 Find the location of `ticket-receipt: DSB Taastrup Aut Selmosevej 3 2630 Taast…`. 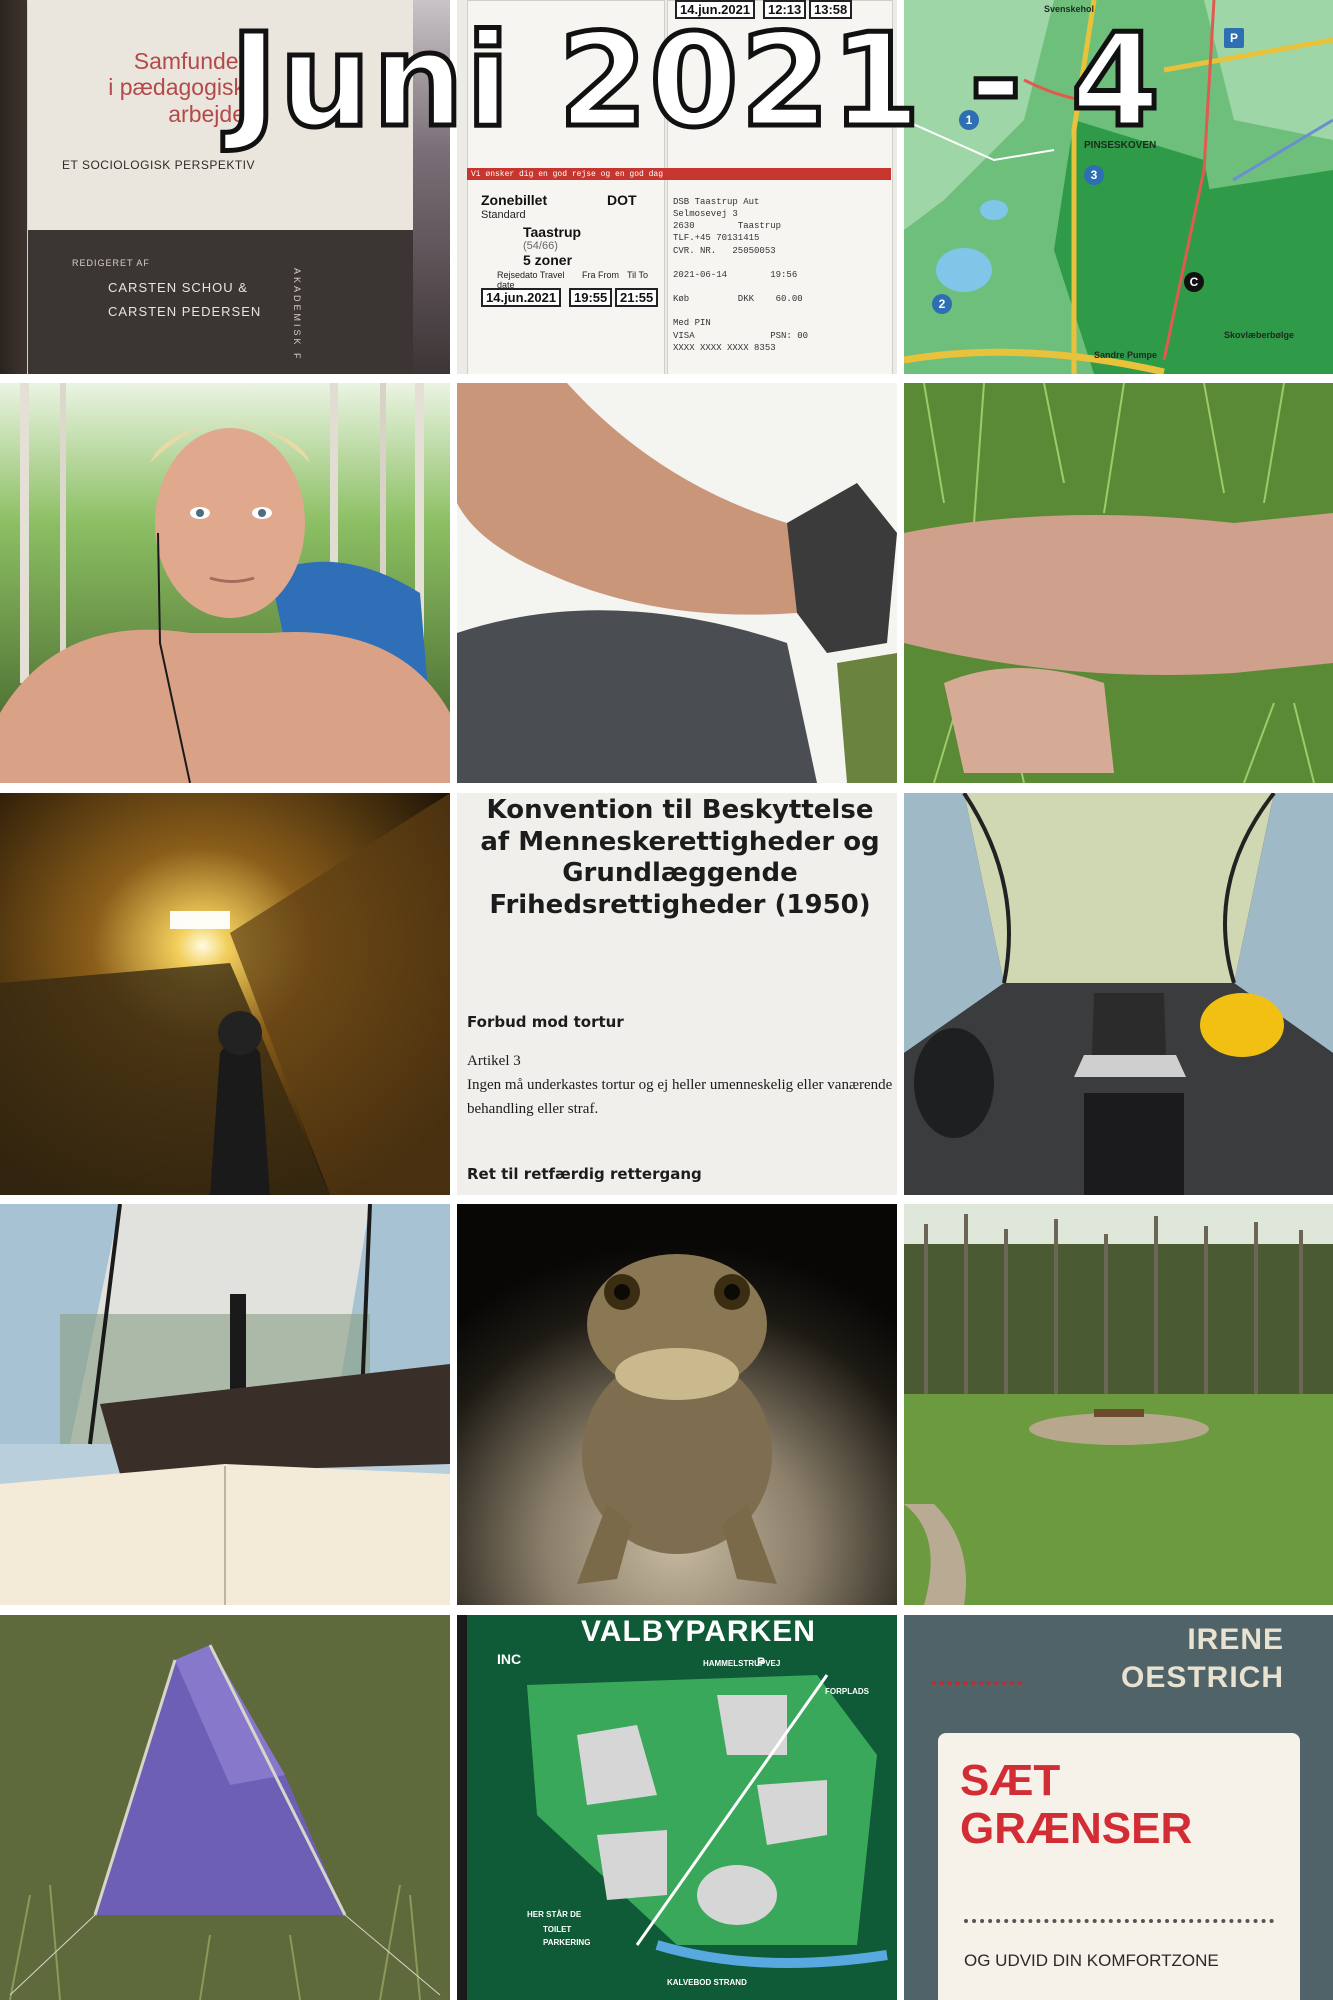

ticket-receipt: DSB Taastrup Aut Selmosevej 3 2630 Taast… is located at coordinates (741, 275).